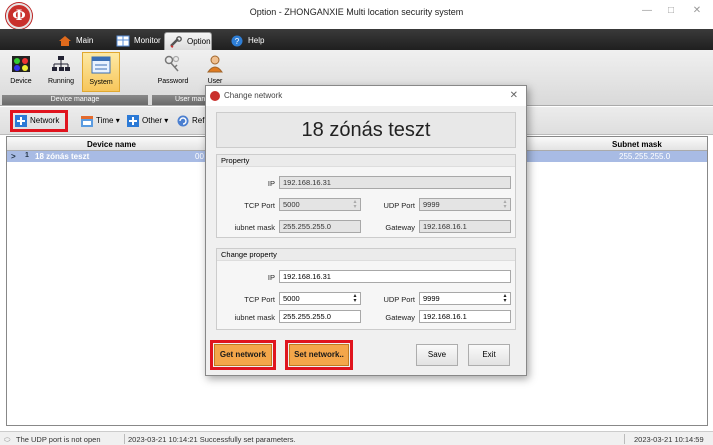 The width and height of the screenshot is (713, 445). I want to click on tcp-port-readonly-field: 5000 ▴ ▾, so click(320, 204).